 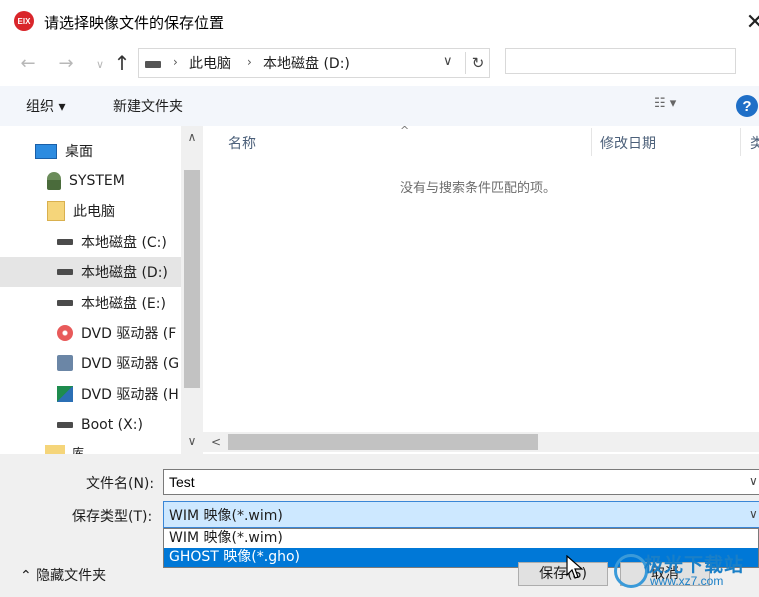 What do you see at coordinates (687, 581) in the screenshot?
I see `watermark-url: www.xz7.com` at bounding box center [687, 581].